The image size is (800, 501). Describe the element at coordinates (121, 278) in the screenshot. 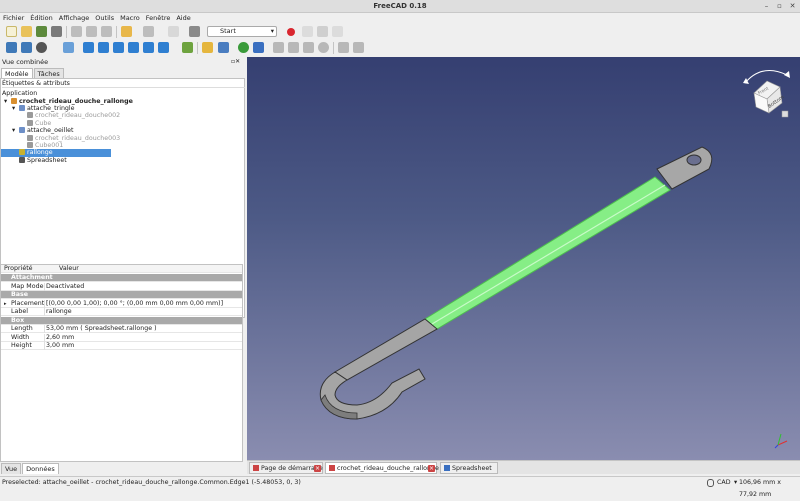

I see `property-group-attachment: Attachment` at that location.